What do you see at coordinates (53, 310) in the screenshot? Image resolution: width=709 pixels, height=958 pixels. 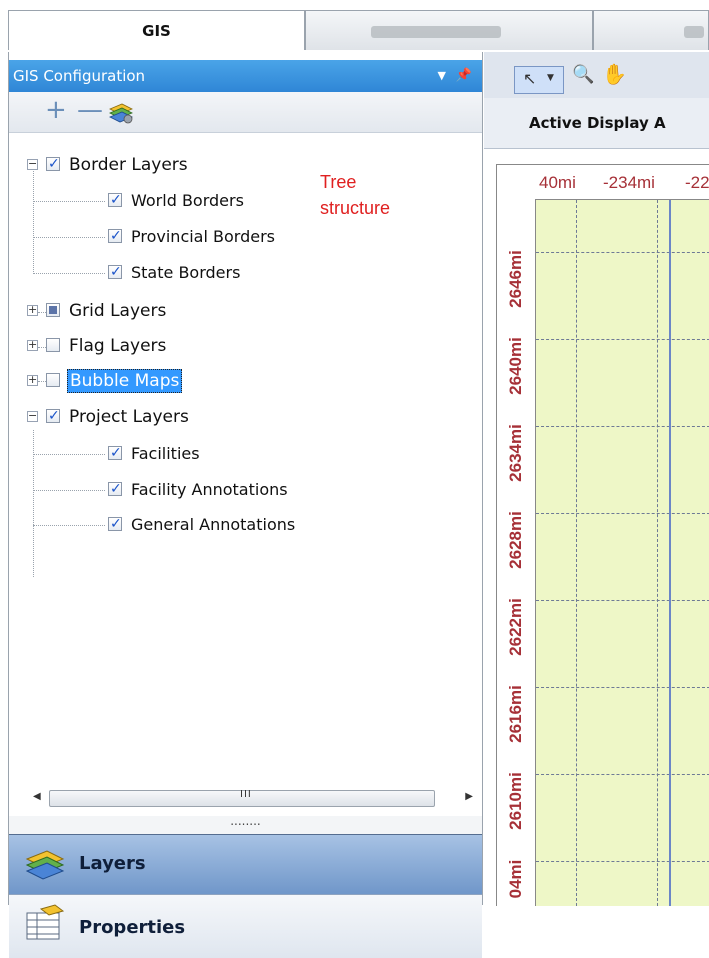 I see `checkbox-grid-layers` at bounding box center [53, 310].